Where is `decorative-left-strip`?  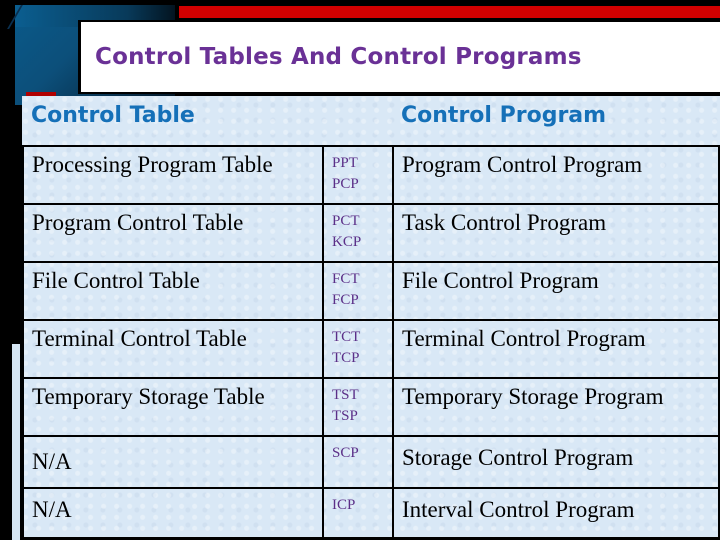
decorative-left-strip is located at coordinates (16, 442).